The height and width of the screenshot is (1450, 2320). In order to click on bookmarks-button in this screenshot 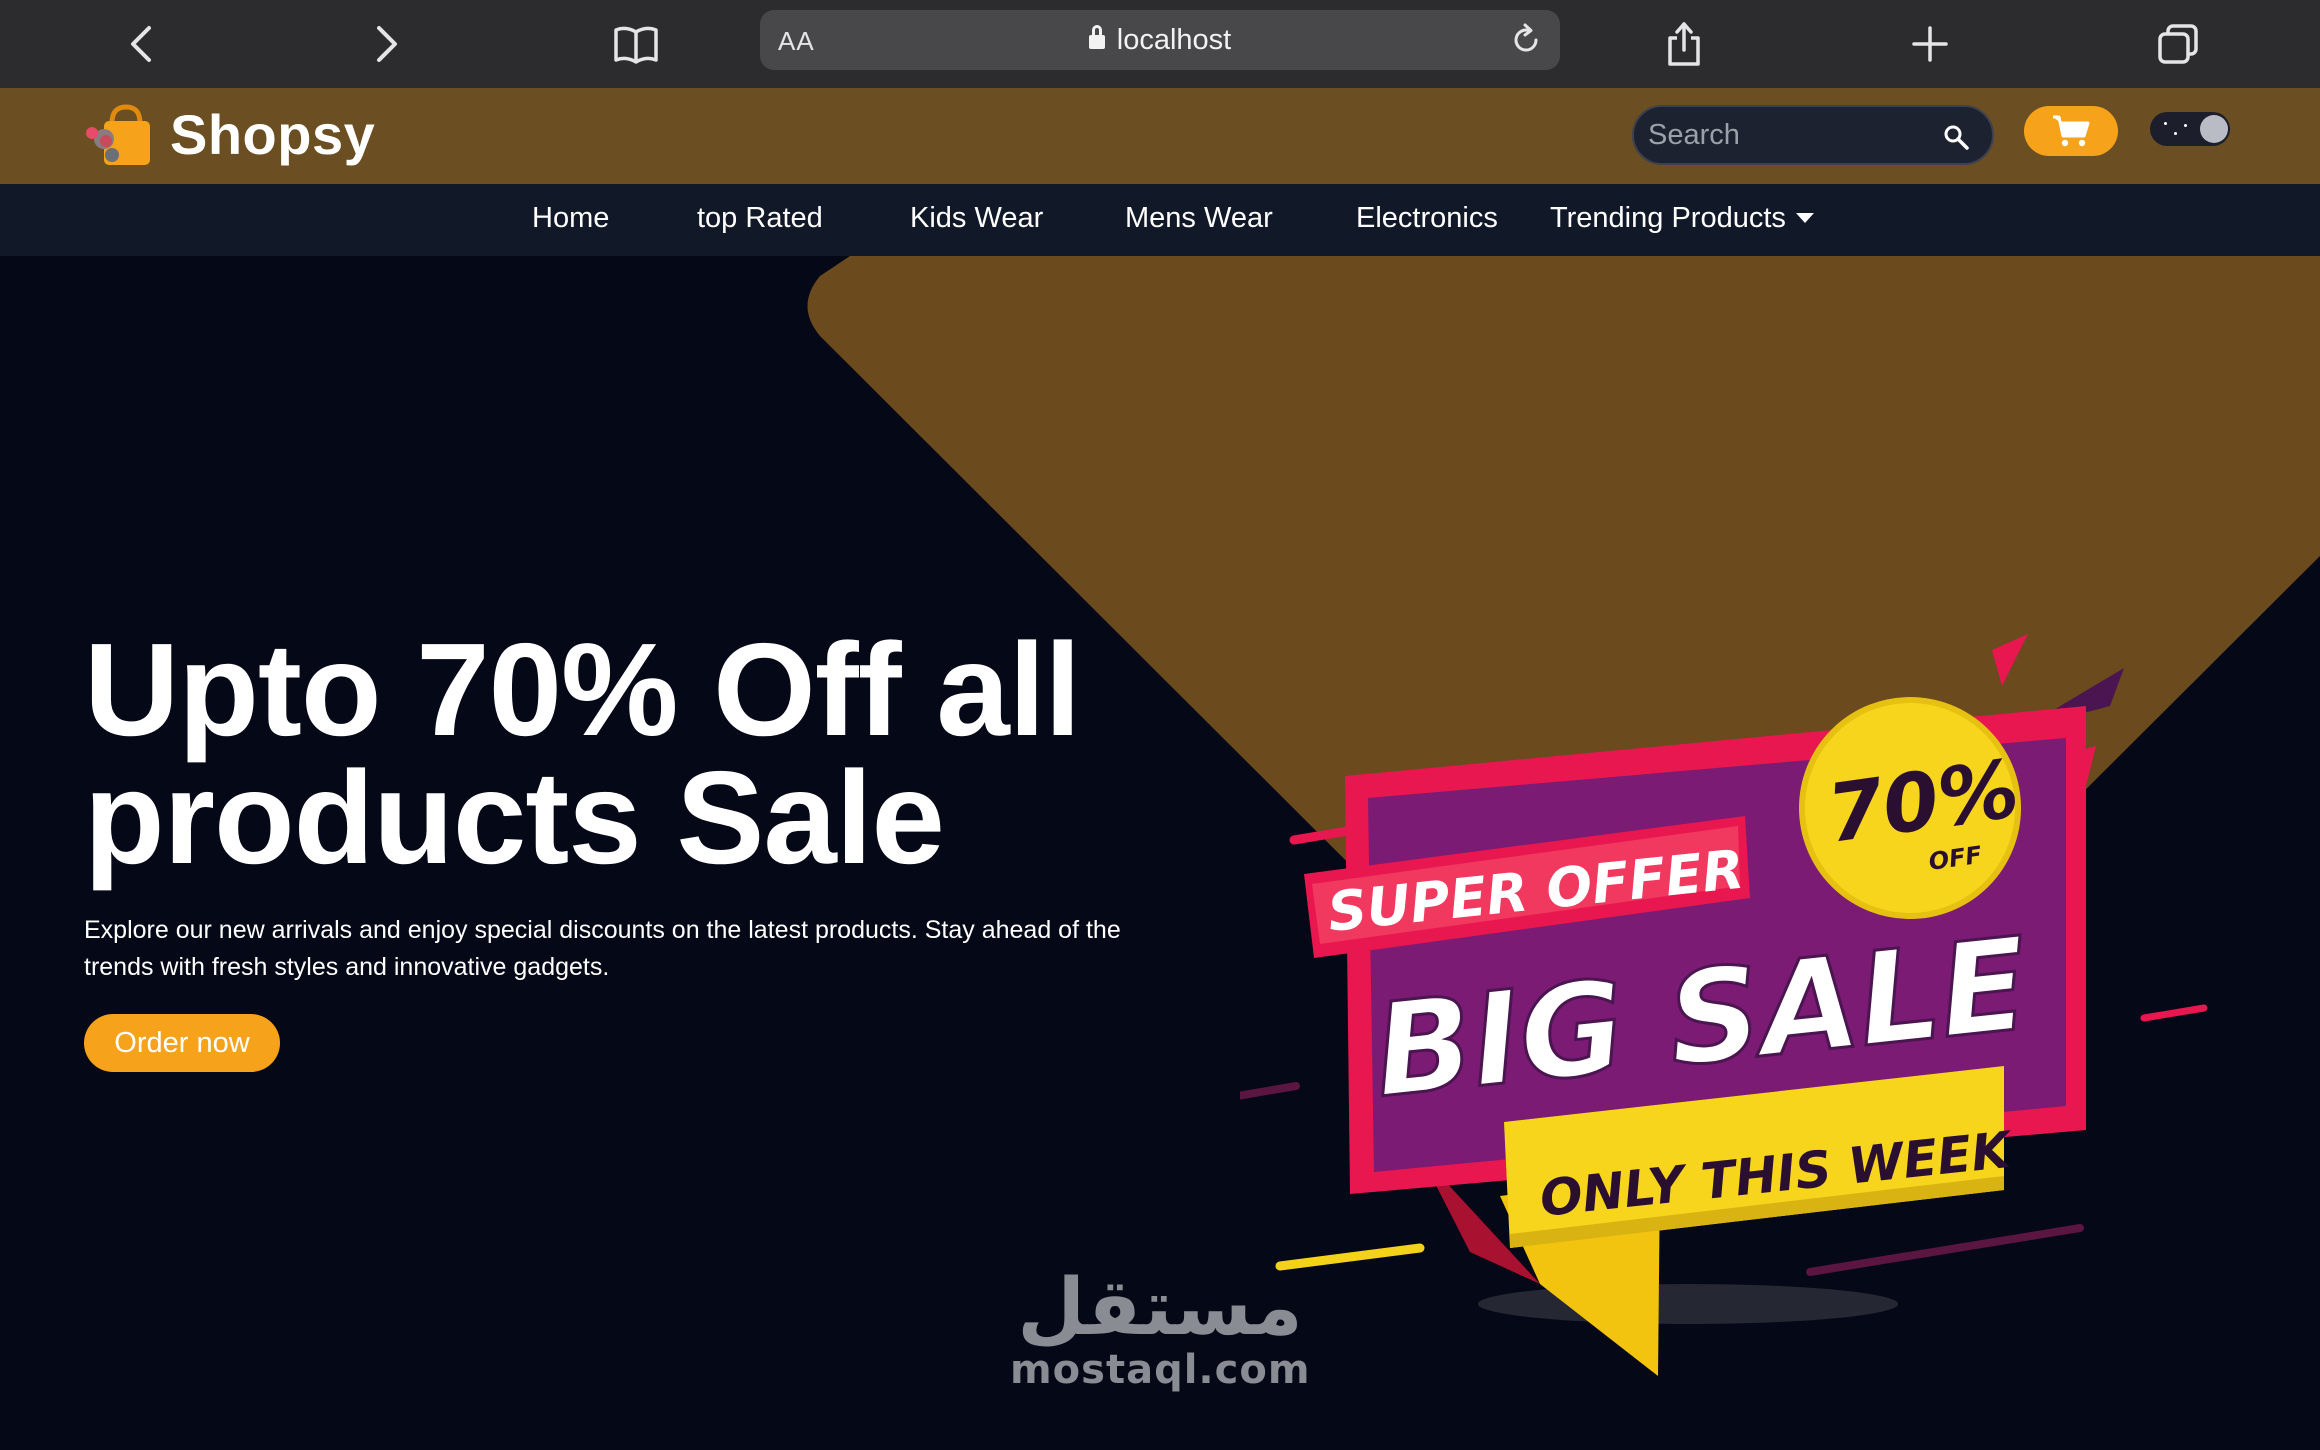, I will do `click(636, 44)`.